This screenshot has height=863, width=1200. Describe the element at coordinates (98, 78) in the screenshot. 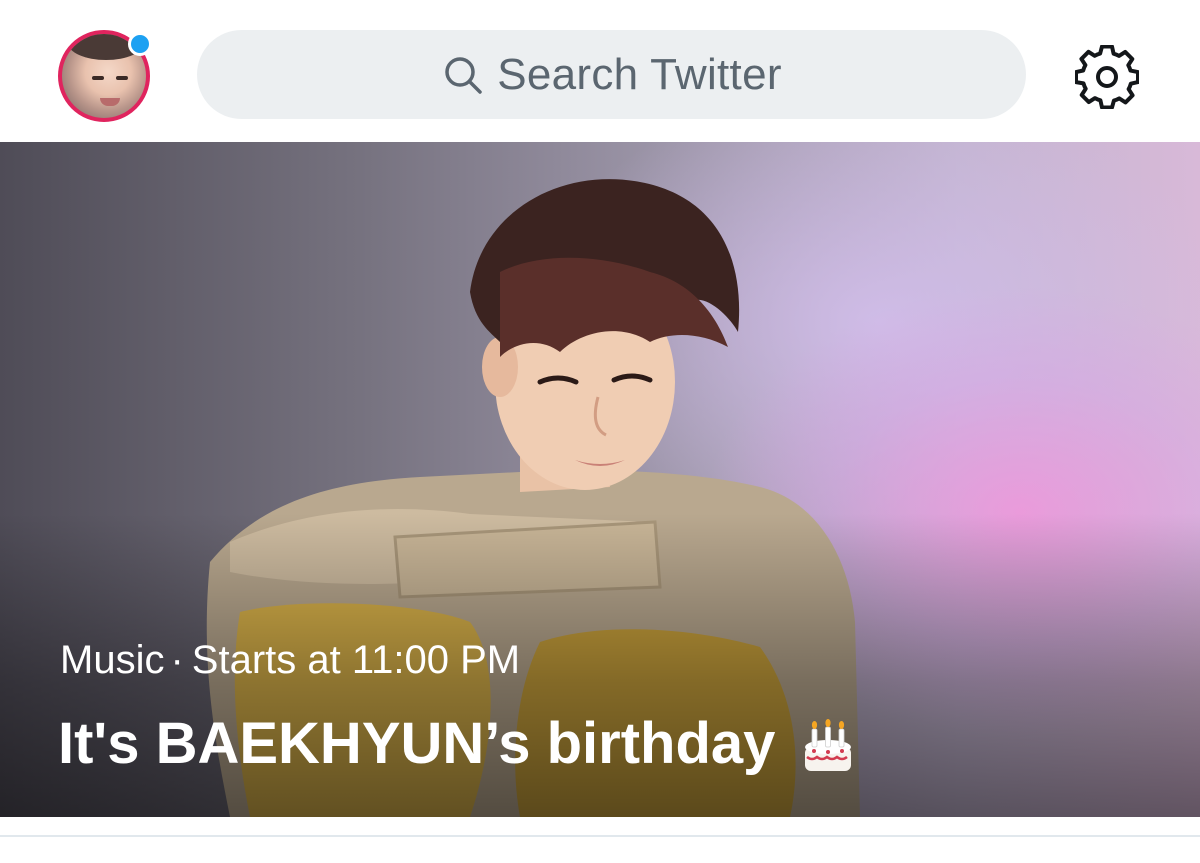

I see `avatar-eye-left` at that location.